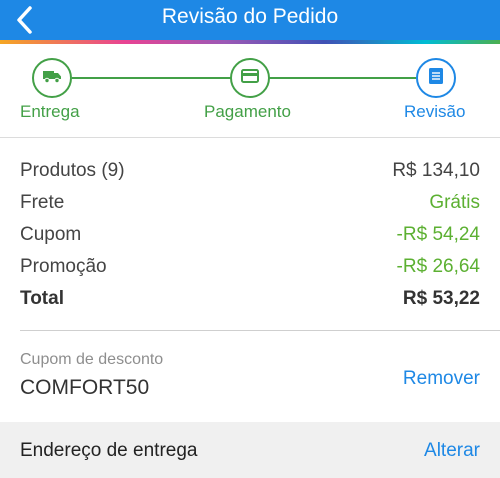 The height and width of the screenshot is (478, 500). Describe the element at coordinates (438, 266) in the screenshot. I see `summary-value: -R$ 26,64` at that location.